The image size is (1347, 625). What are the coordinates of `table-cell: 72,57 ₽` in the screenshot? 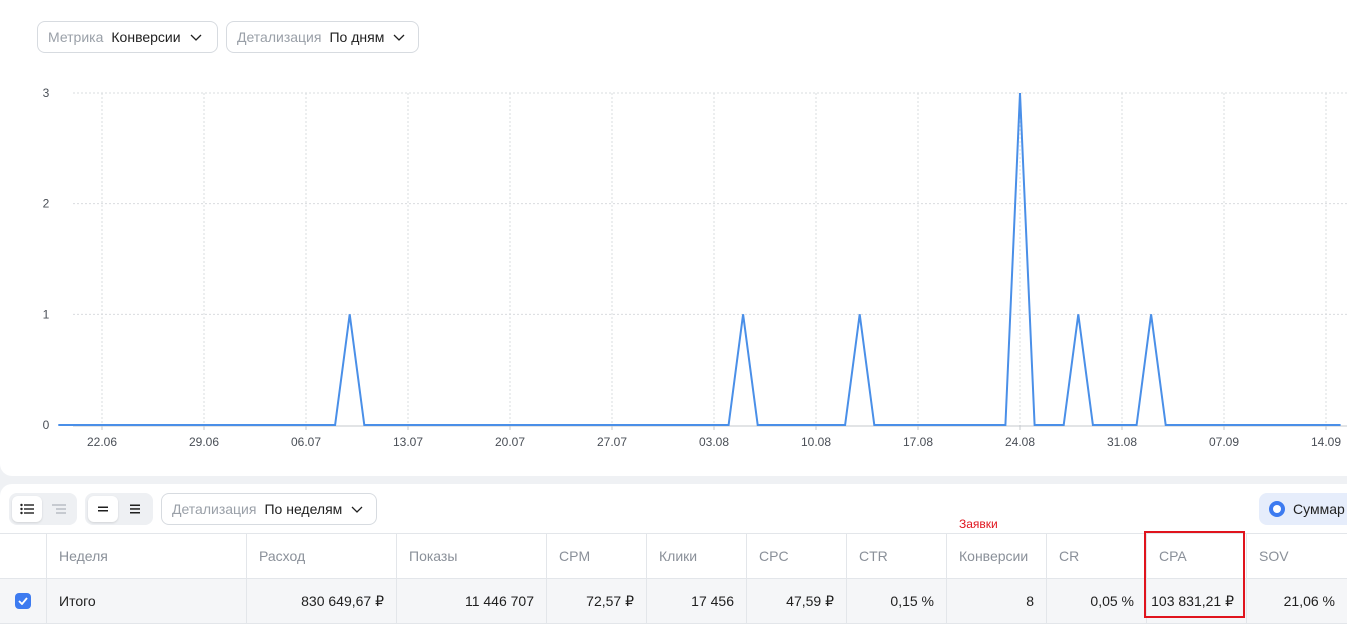 It's located at (597, 601).